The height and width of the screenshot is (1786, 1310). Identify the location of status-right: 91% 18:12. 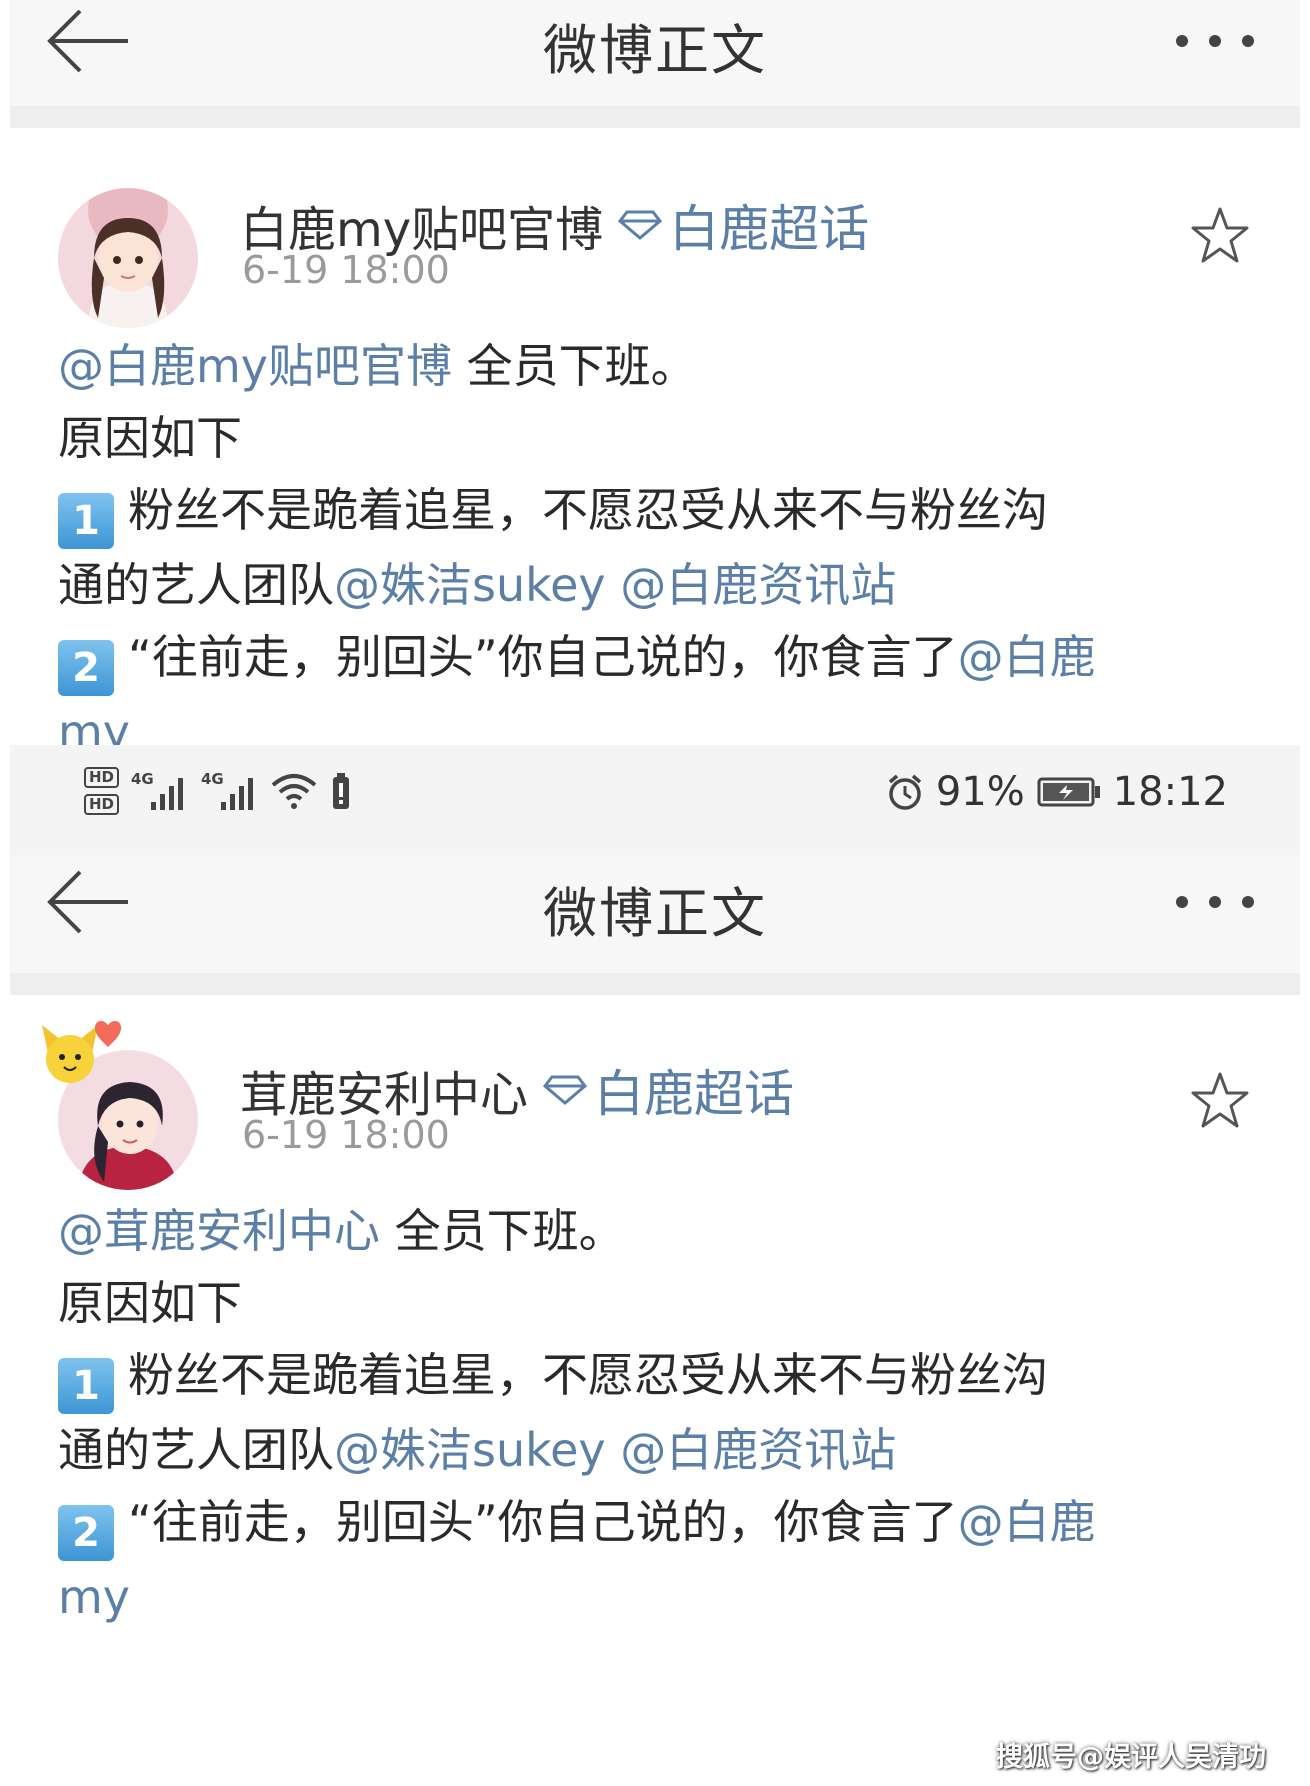
(1057, 792).